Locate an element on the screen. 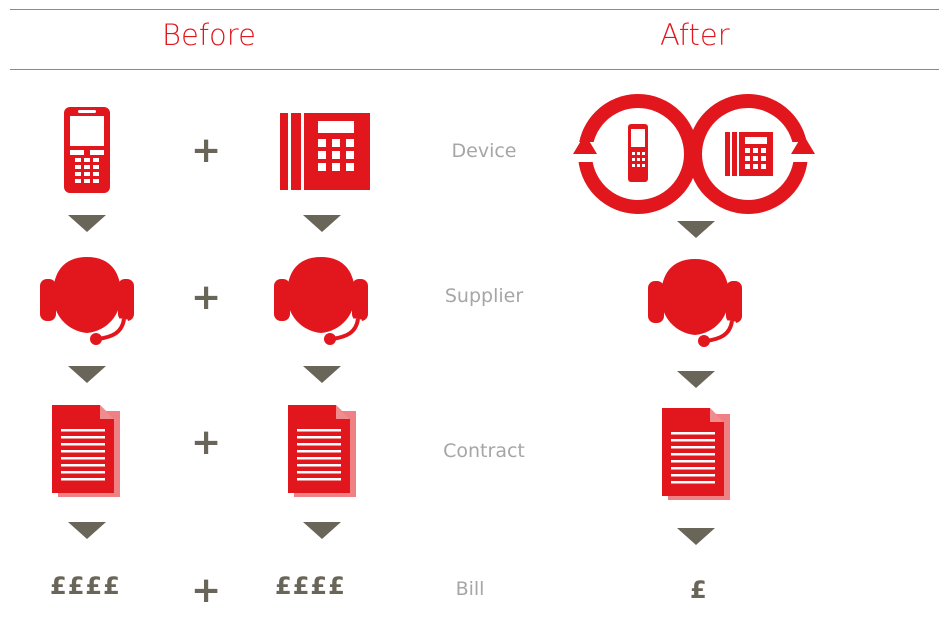 Image resolution: width=941 pixels, height=637 pixels. top-rule is located at coordinates (474, 9).